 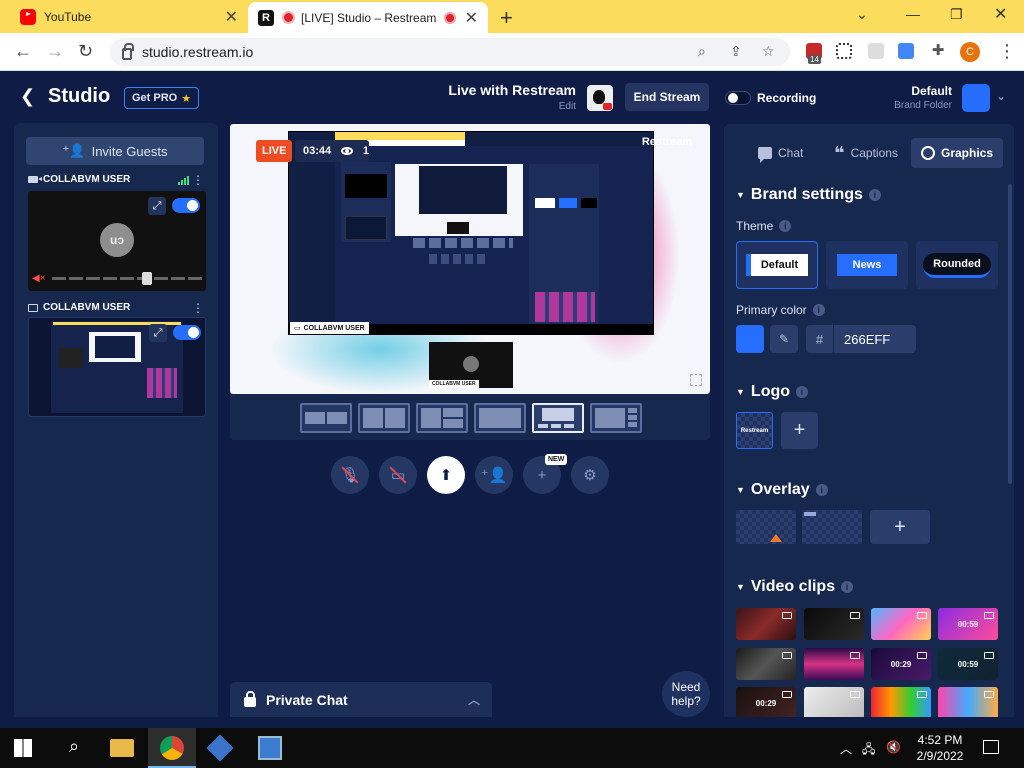 I want to click on profile-avatar: C, so click(x=970, y=52).